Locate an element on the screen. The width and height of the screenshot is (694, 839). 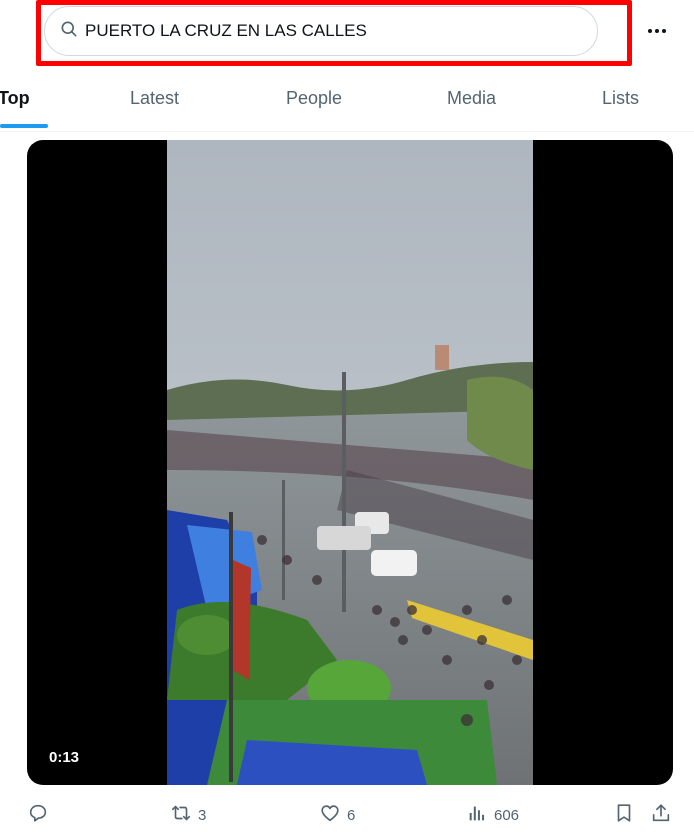
share-button is located at coordinates (661, 815).